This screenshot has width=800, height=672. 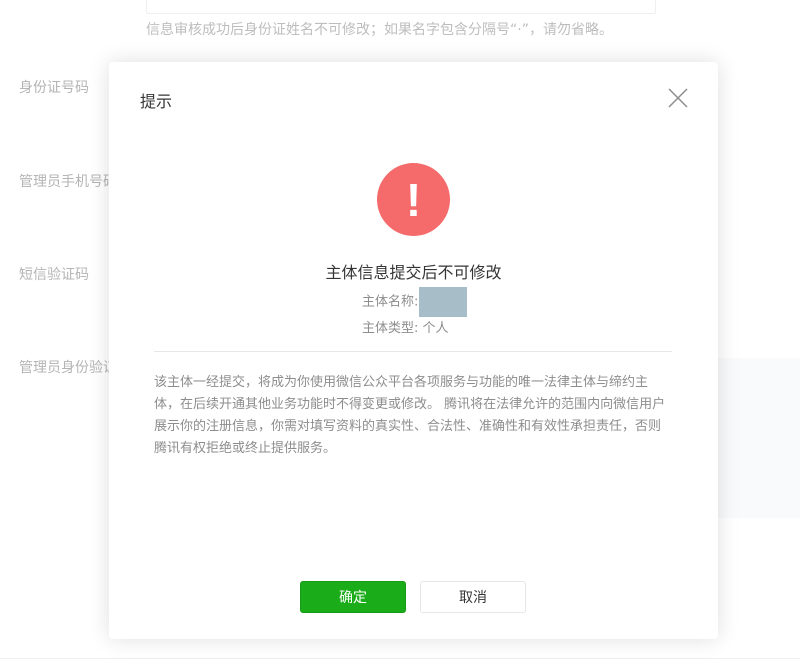 What do you see at coordinates (390, 328) in the screenshot?
I see `subject-type-label: 主体类型:` at bounding box center [390, 328].